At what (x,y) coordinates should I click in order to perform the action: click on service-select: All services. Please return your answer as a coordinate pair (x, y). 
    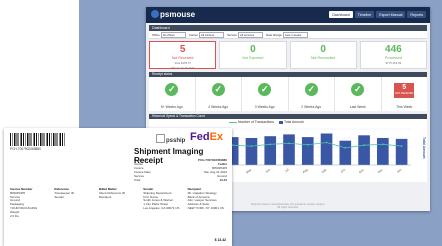
    Looking at the image, I should click on (250, 34).